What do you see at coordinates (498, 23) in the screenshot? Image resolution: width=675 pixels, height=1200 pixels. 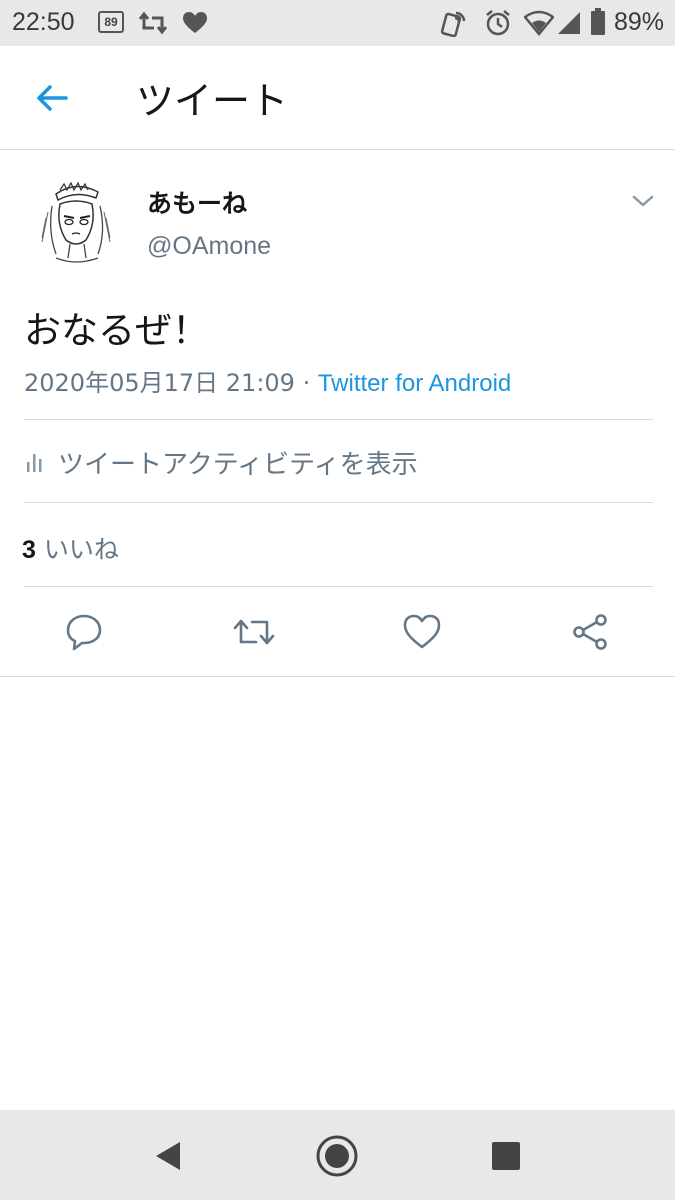 I see `alarm-icon` at bounding box center [498, 23].